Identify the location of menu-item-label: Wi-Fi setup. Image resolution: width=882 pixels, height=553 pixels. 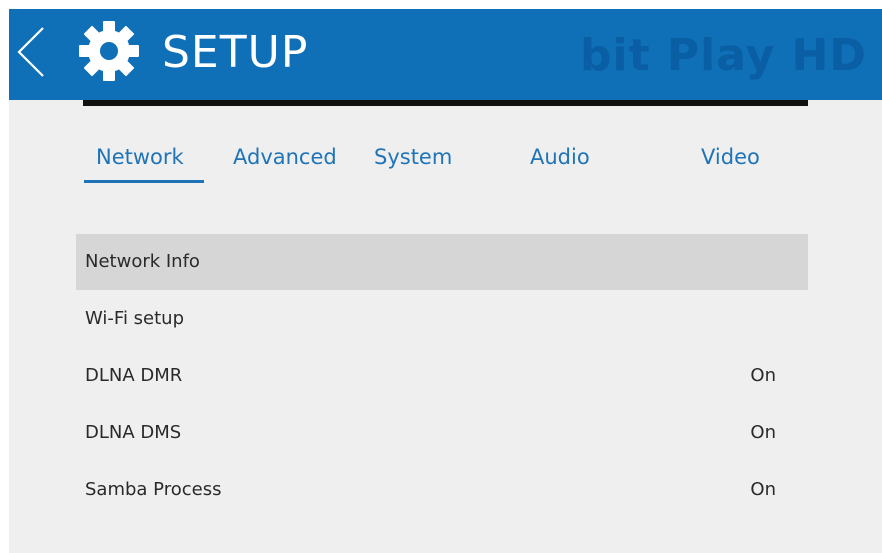
(135, 318).